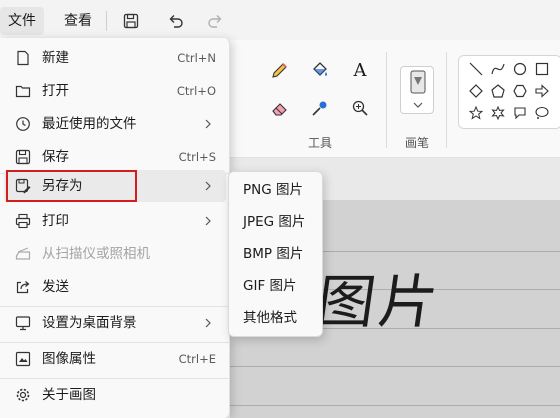 This screenshot has height=418, width=560. What do you see at coordinates (520, 113) in the screenshot?
I see `speech-bubble-shape-icon` at bounding box center [520, 113].